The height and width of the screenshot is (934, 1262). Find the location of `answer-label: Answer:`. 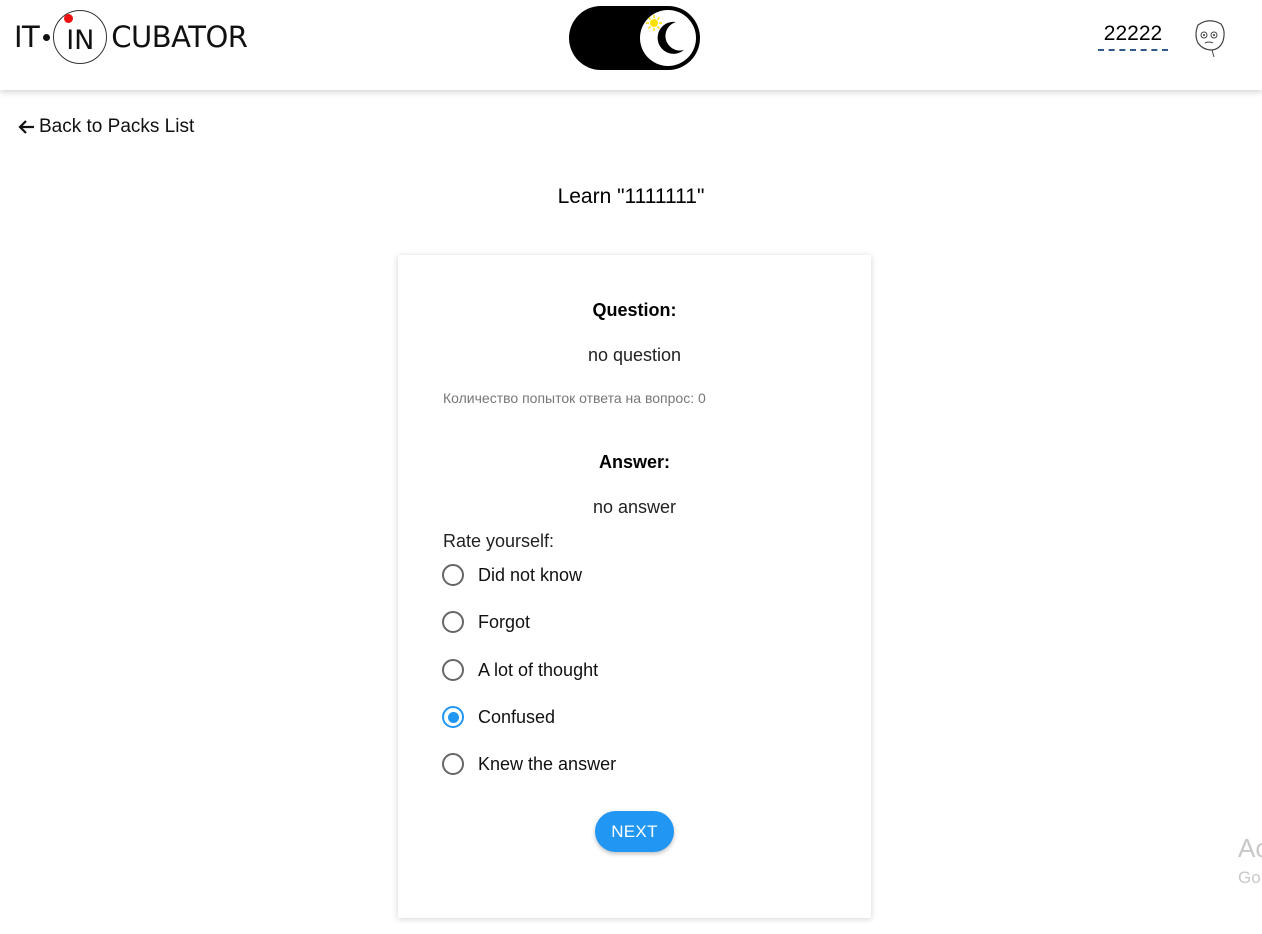

answer-label: Answer: is located at coordinates (634, 462).